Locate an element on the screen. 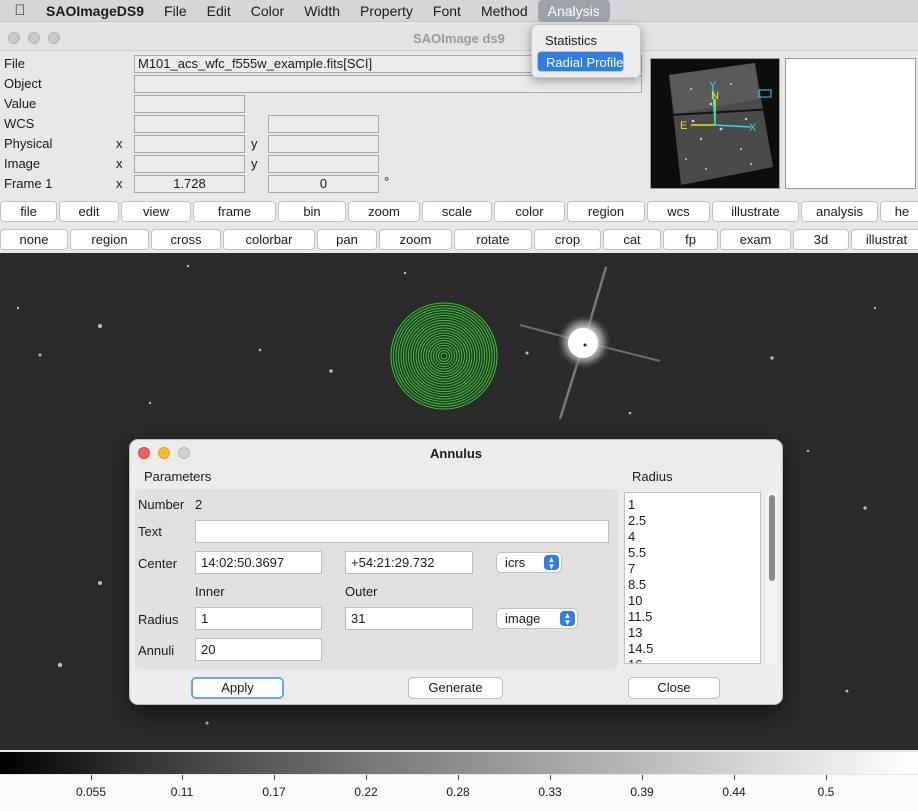 The image size is (918, 811). btn-pan: pan is located at coordinates (347, 239).